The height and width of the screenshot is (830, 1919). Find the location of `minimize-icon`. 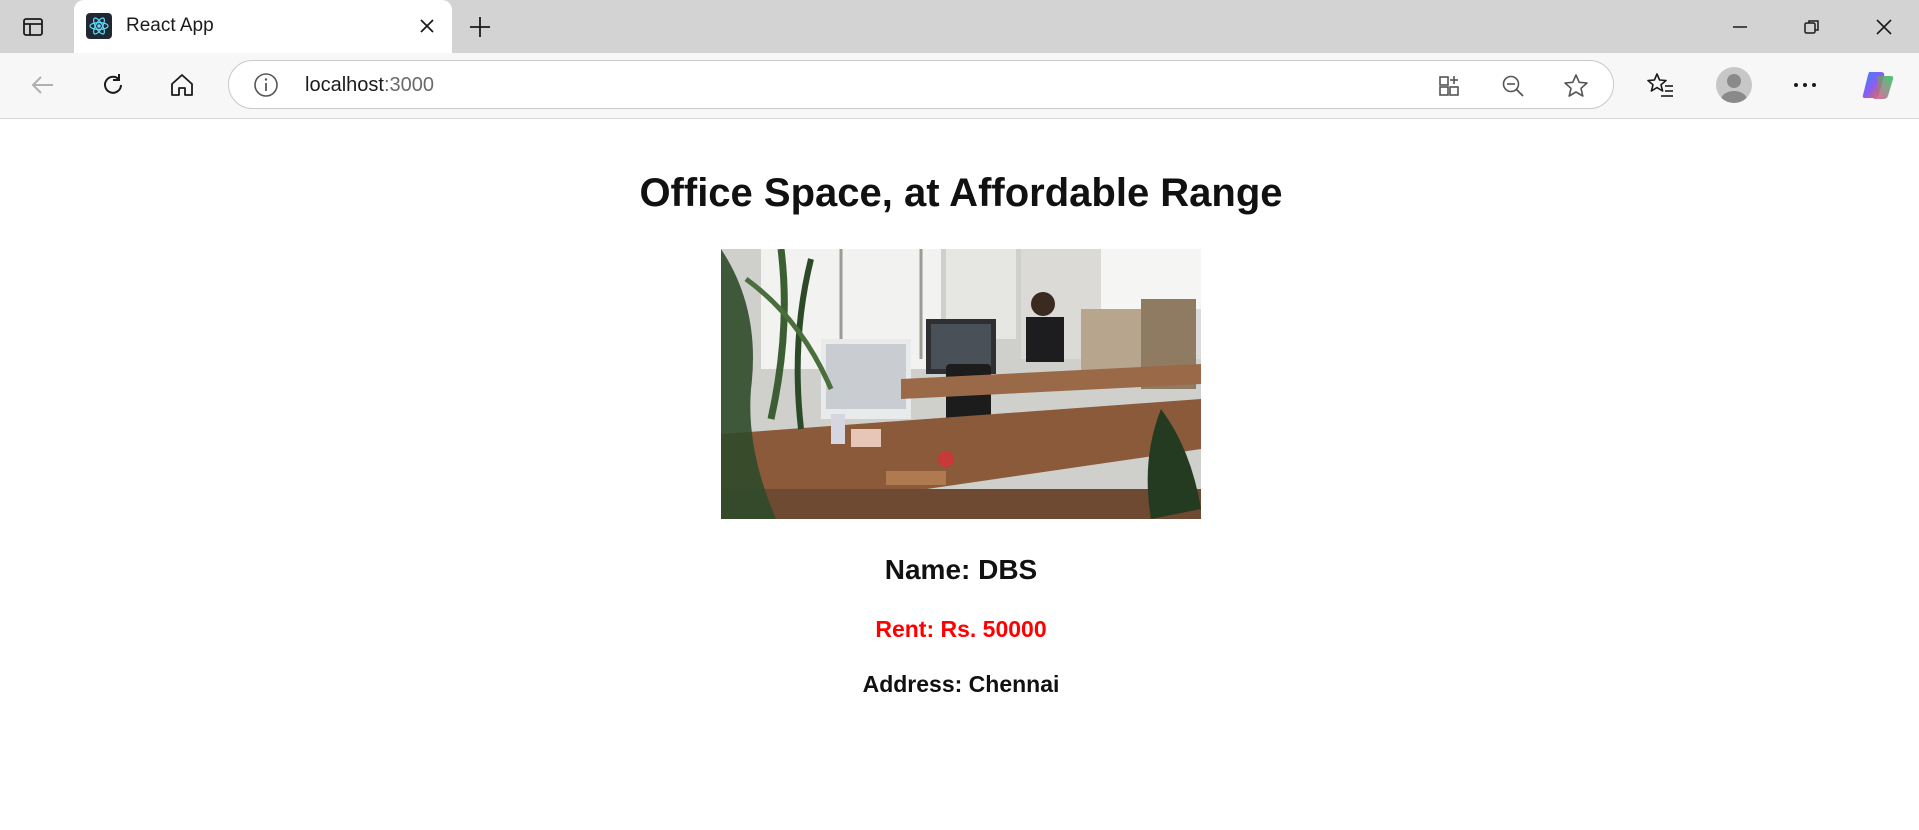

minimize-icon is located at coordinates (1740, 27).